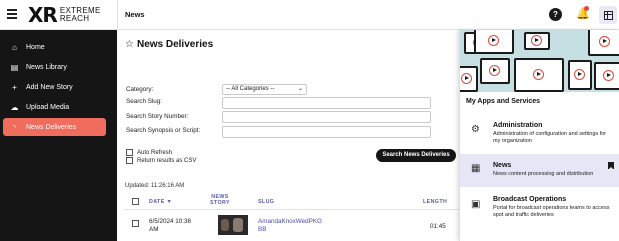 This screenshot has width=619, height=241. Describe the element at coordinates (74, 18) in the screenshot. I see `logo-line-2: REACH` at that location.